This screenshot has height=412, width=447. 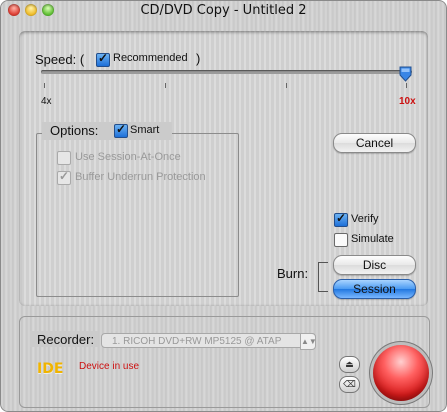 I want to click on simulate-checkbox, so click(x=341, y=240).